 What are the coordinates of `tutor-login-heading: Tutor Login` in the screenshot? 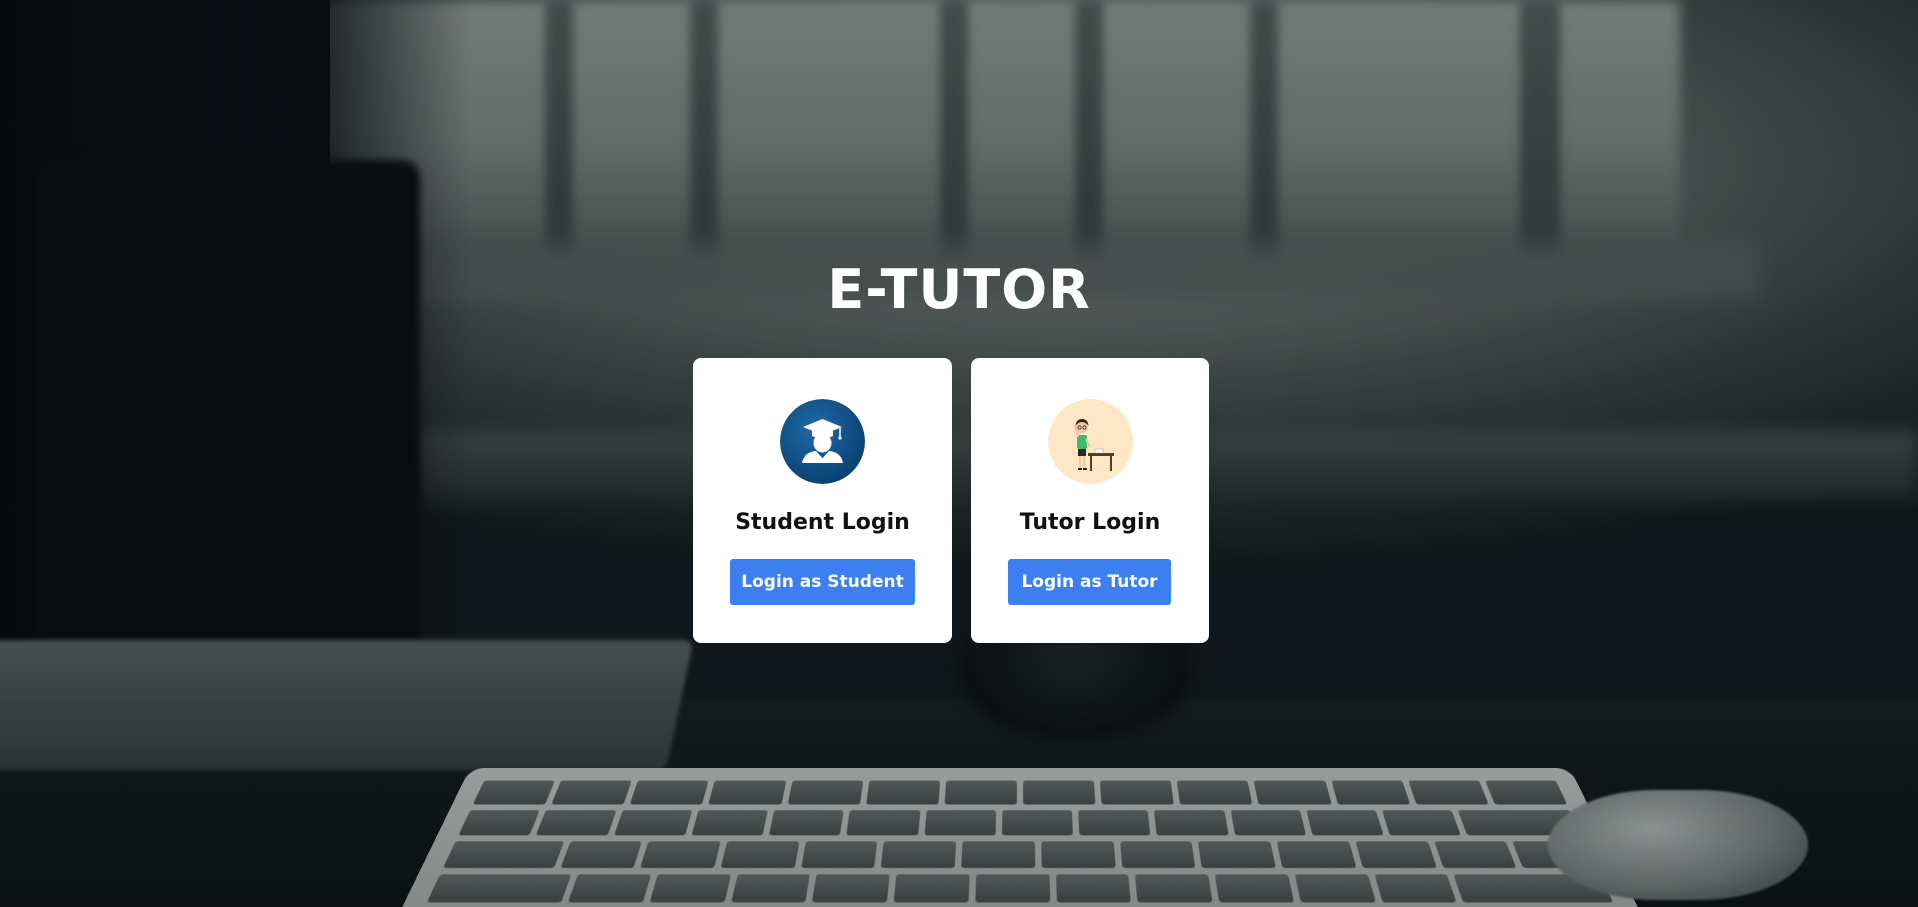 It's located at (1090, 522).